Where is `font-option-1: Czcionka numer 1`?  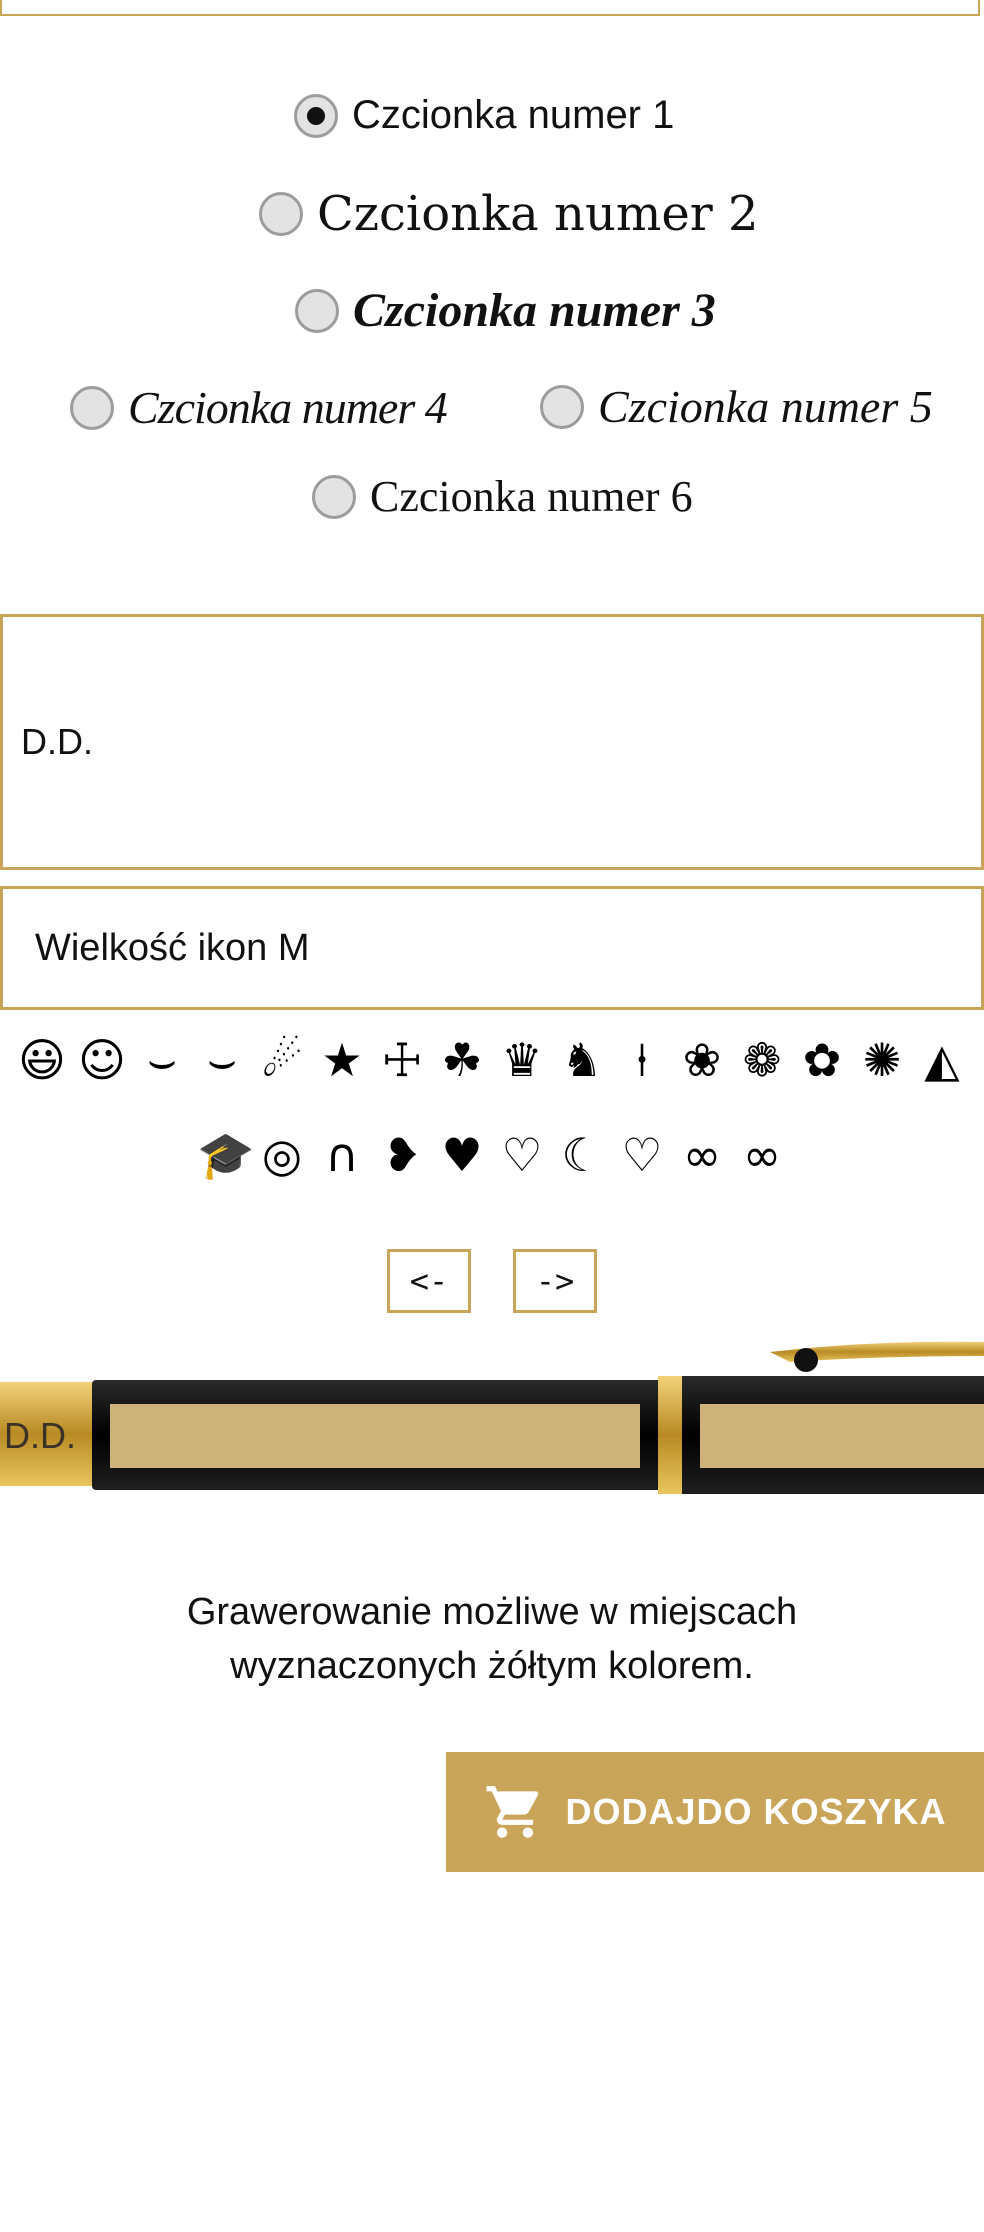
font-option-1: Czcionka numer 1 is located at coordinates (484, 115).